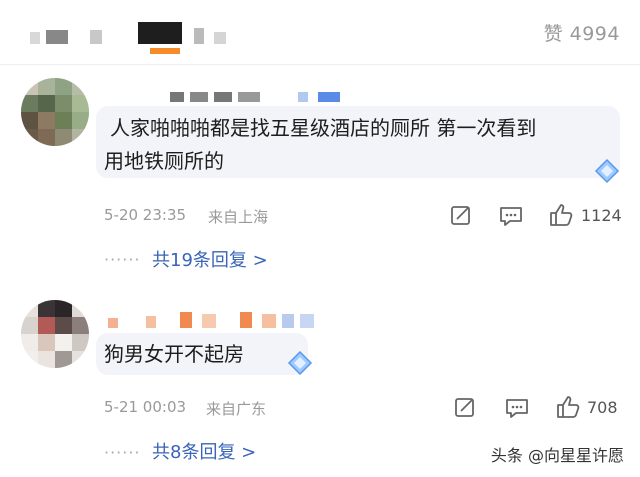  I want to click on divider, so click(320, 64).